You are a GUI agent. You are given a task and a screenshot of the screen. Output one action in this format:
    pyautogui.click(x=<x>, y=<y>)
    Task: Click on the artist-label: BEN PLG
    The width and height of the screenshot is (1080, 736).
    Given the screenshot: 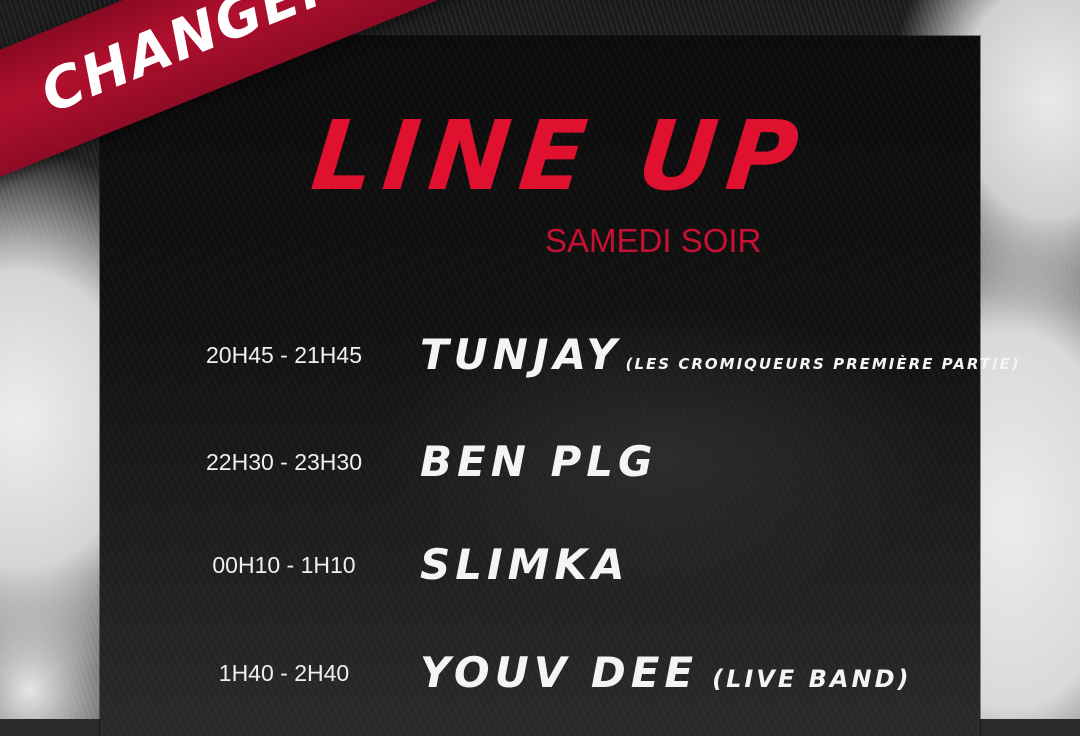 What is the action you would take?
    pyautogui.click(x=539, y=461)
    